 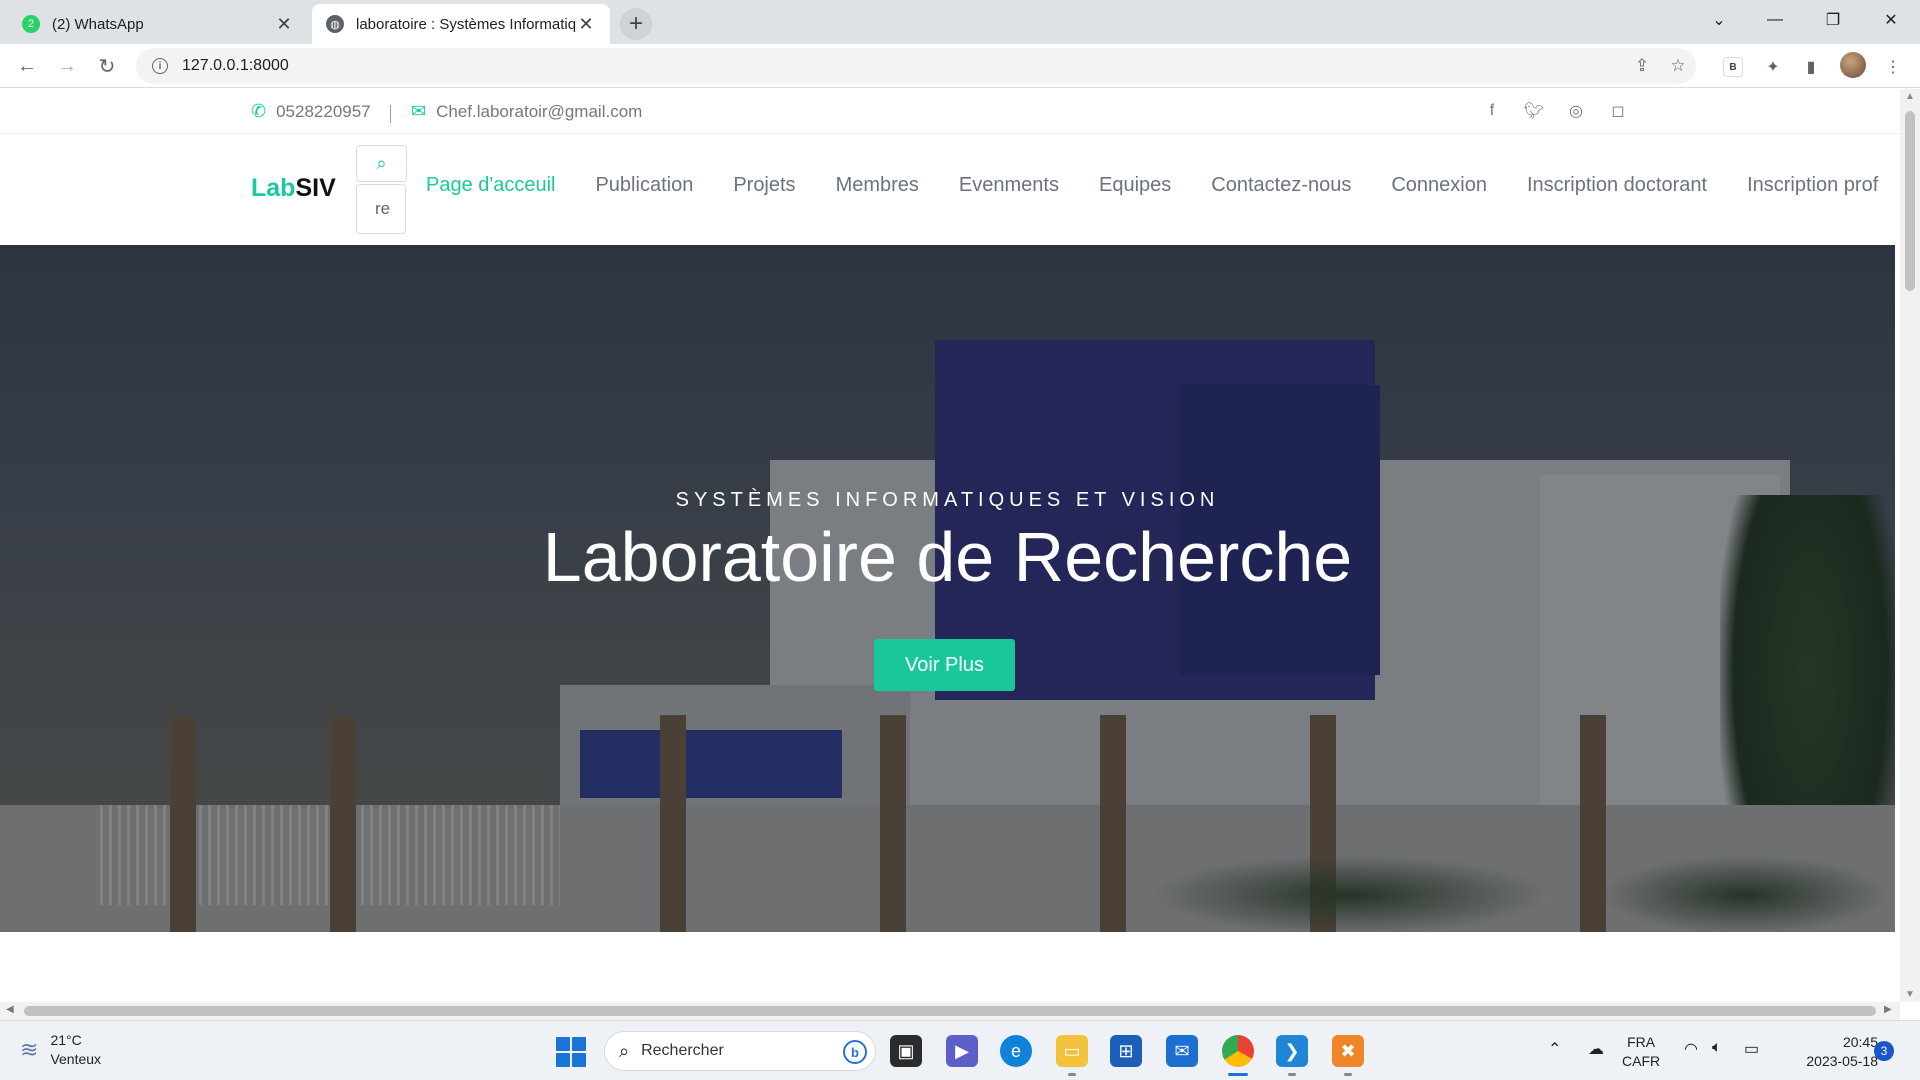 I want to click on tab-title: laboratoire : Systèmes Informatiq, so click(x=466, y=24).